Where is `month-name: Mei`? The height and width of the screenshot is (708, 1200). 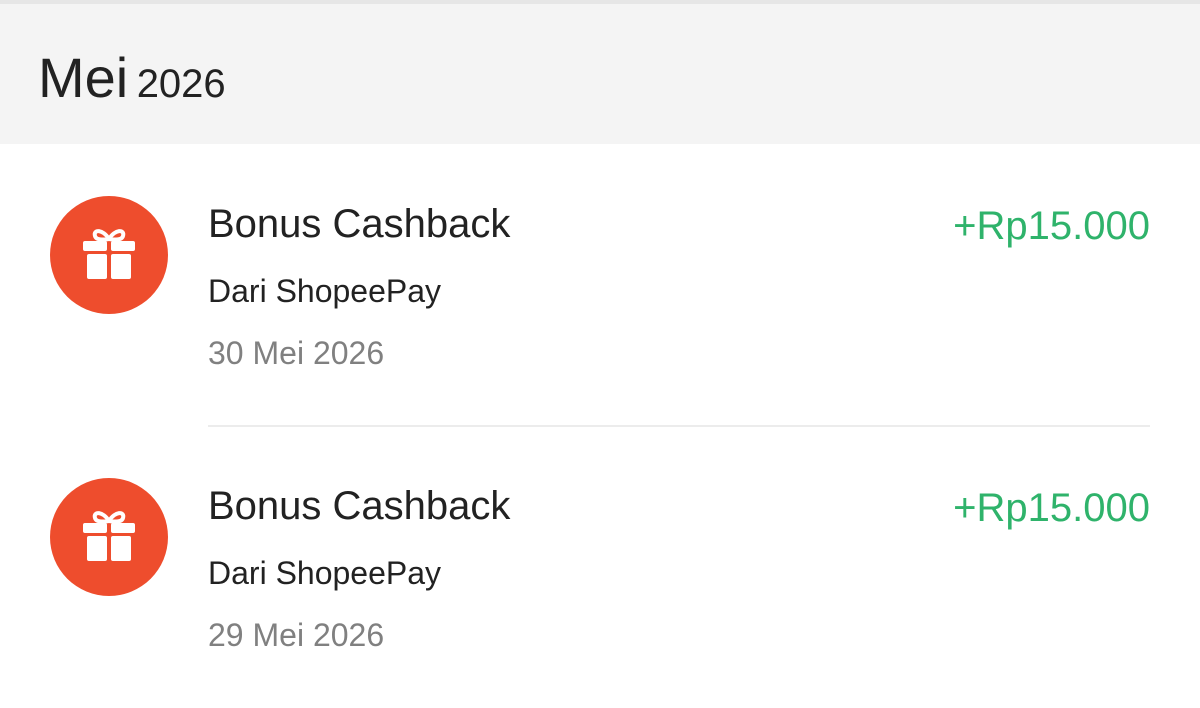
month-name: Mei is located at coordinates (83, 77).